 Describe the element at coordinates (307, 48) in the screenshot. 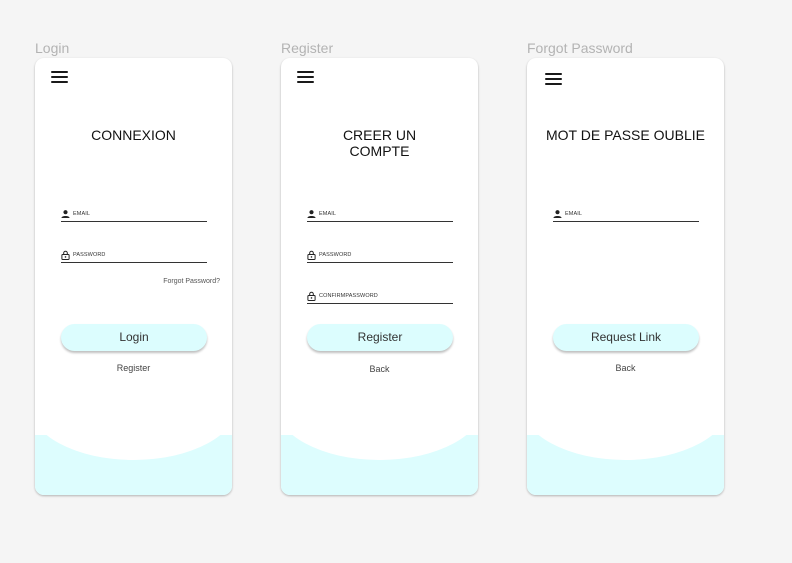

I see `frame-label-register: Register` at that location.